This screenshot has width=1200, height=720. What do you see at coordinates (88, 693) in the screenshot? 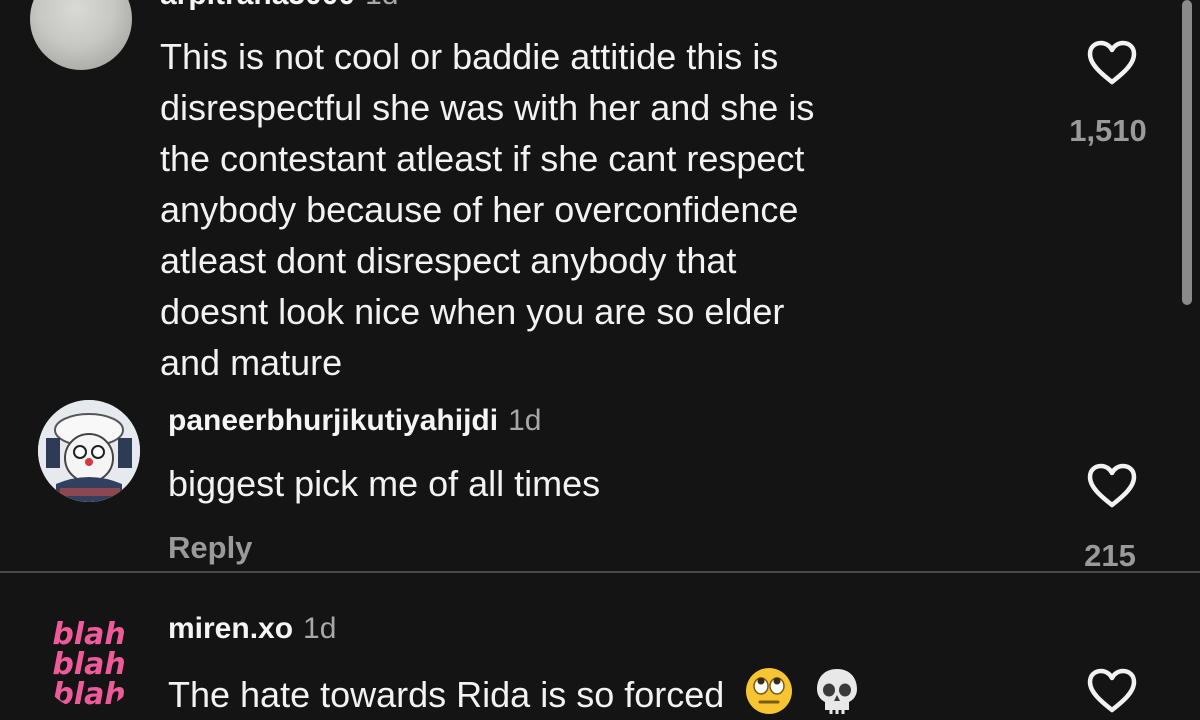
I see `avatar-text-line: blah` at bounding box center [88, 693].